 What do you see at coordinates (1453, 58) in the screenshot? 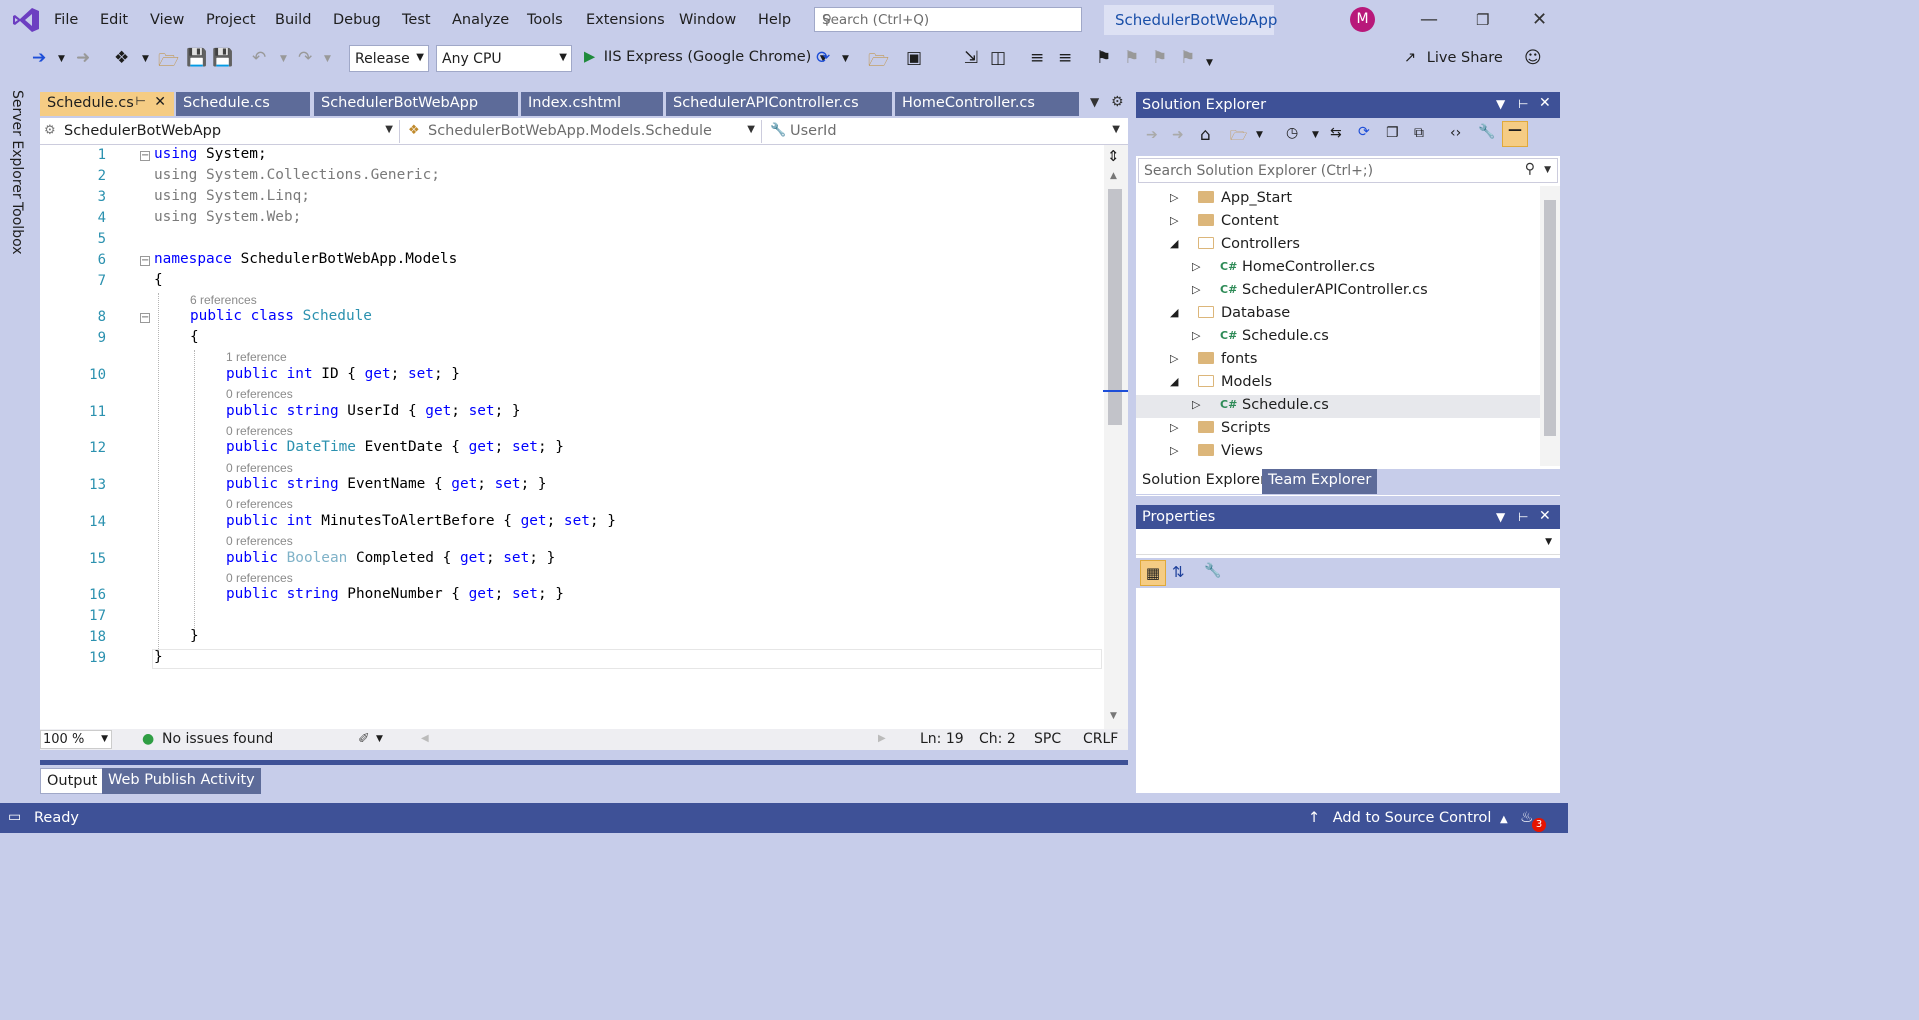
I see `live-share-button: ↗ Live Share` at bounding box center [1453, 58].